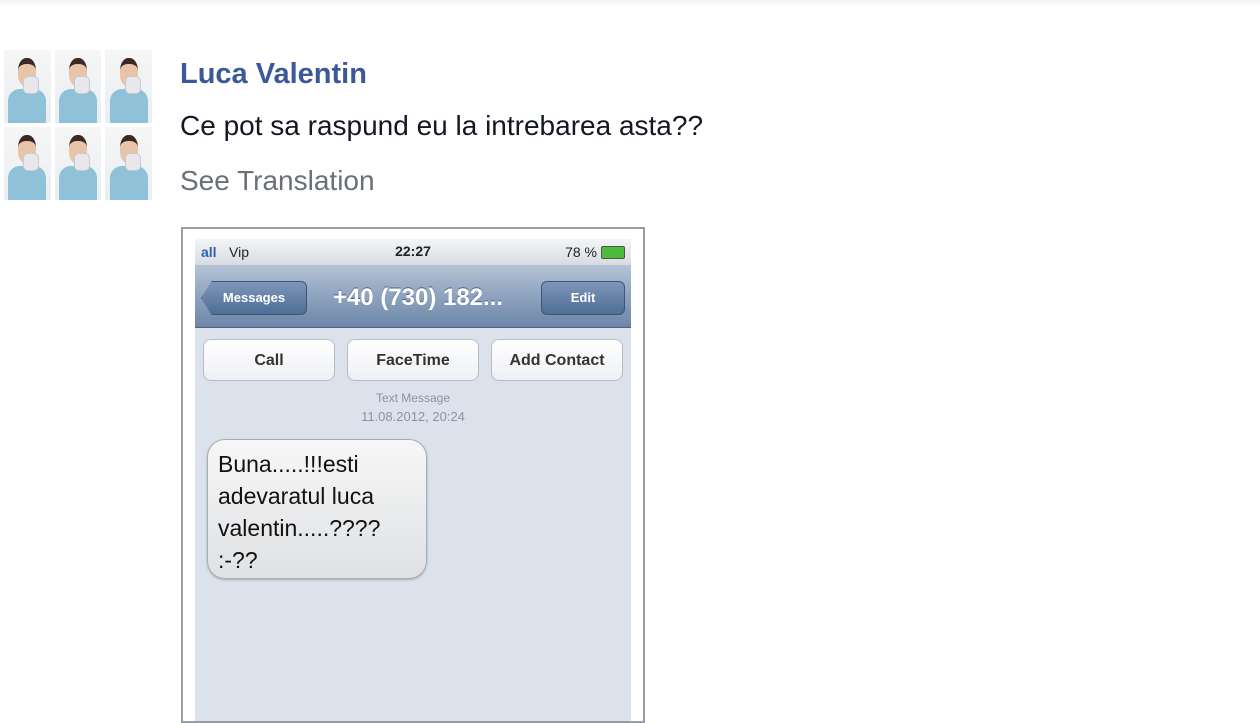 This screenshot has height=723, width=1260. I want to click on phone-nav-bar: Messages +40 (730) 182... Edit, so click(413, 296).